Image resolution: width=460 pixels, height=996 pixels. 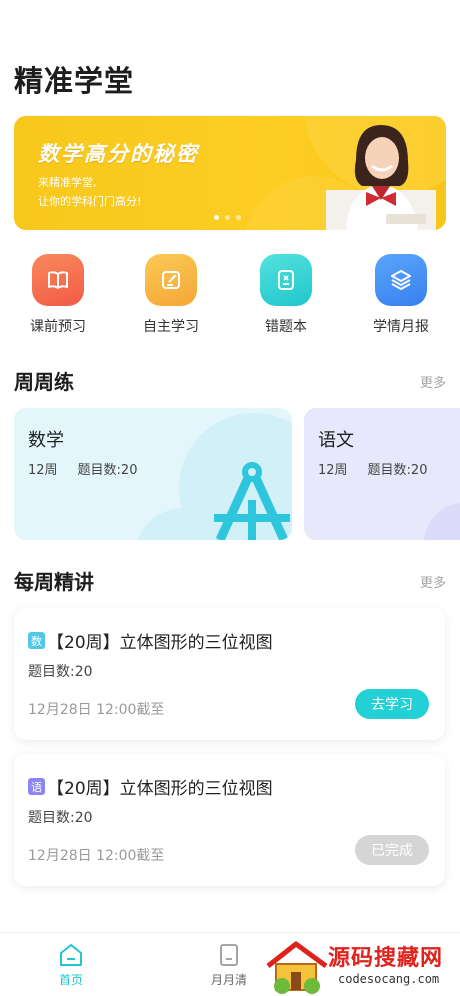 I want to click on watermark: 源码搜藏网 codesocang.com, so click(x=361, y=967).